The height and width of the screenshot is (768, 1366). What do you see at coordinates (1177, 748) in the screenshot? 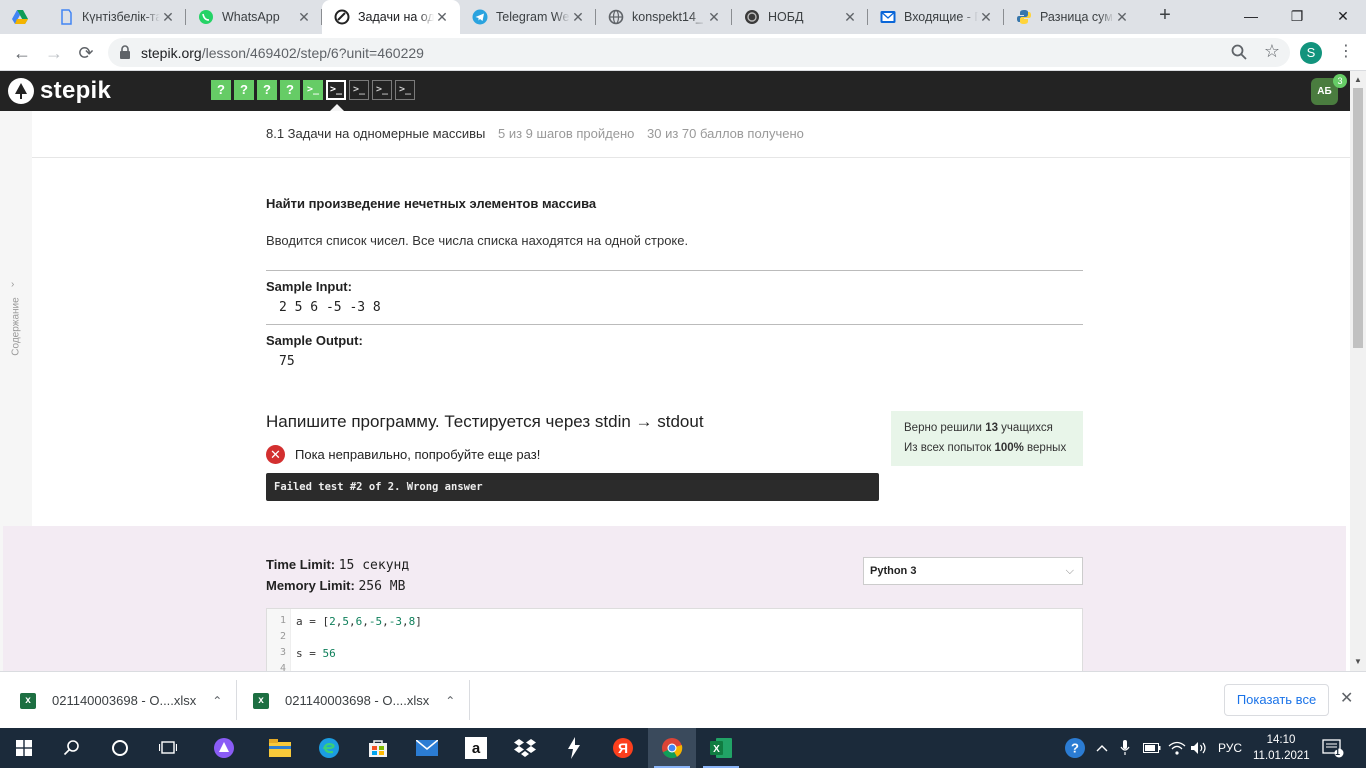
I see `wifi-icon` at bounding box center [1177, 748].